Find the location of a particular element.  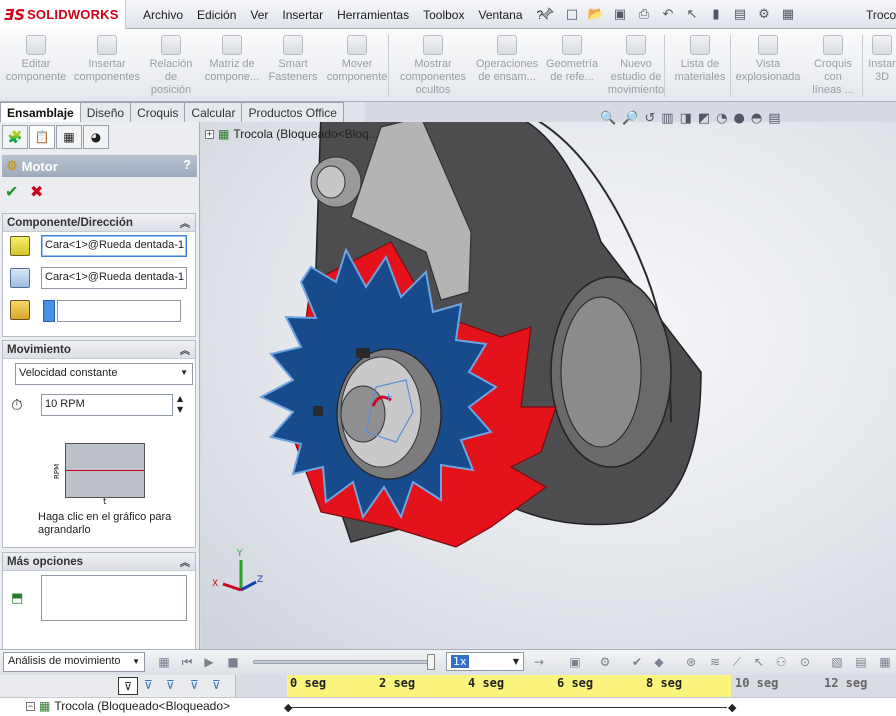

new-document-icon: □ is located at coordinates (572, 15).